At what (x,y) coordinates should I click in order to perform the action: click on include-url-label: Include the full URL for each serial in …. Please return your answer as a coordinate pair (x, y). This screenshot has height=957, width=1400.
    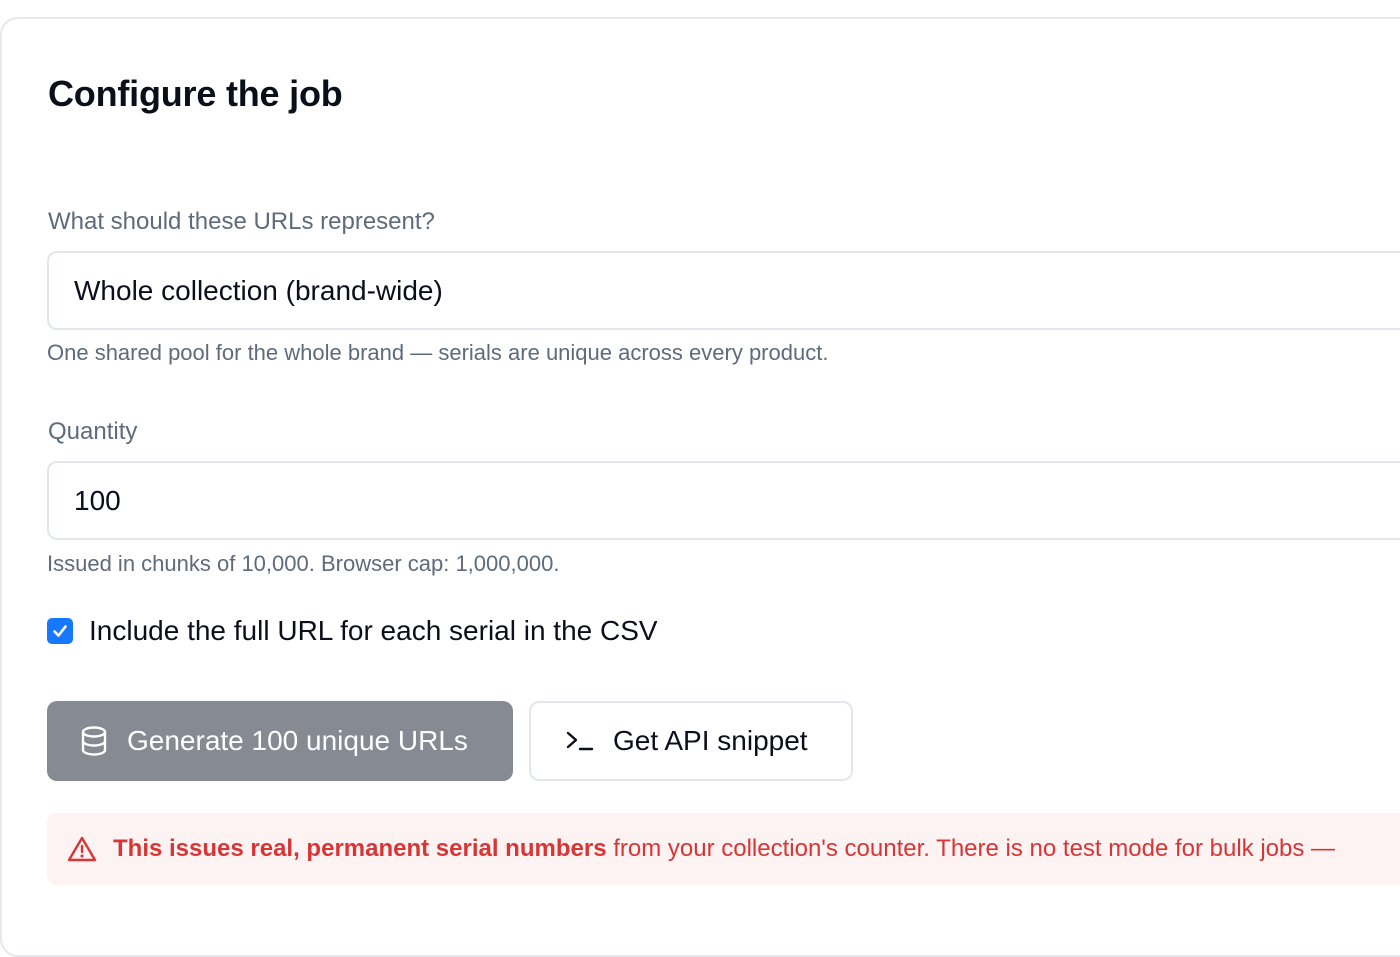
    Looking at the image, I should click on (373, 630).